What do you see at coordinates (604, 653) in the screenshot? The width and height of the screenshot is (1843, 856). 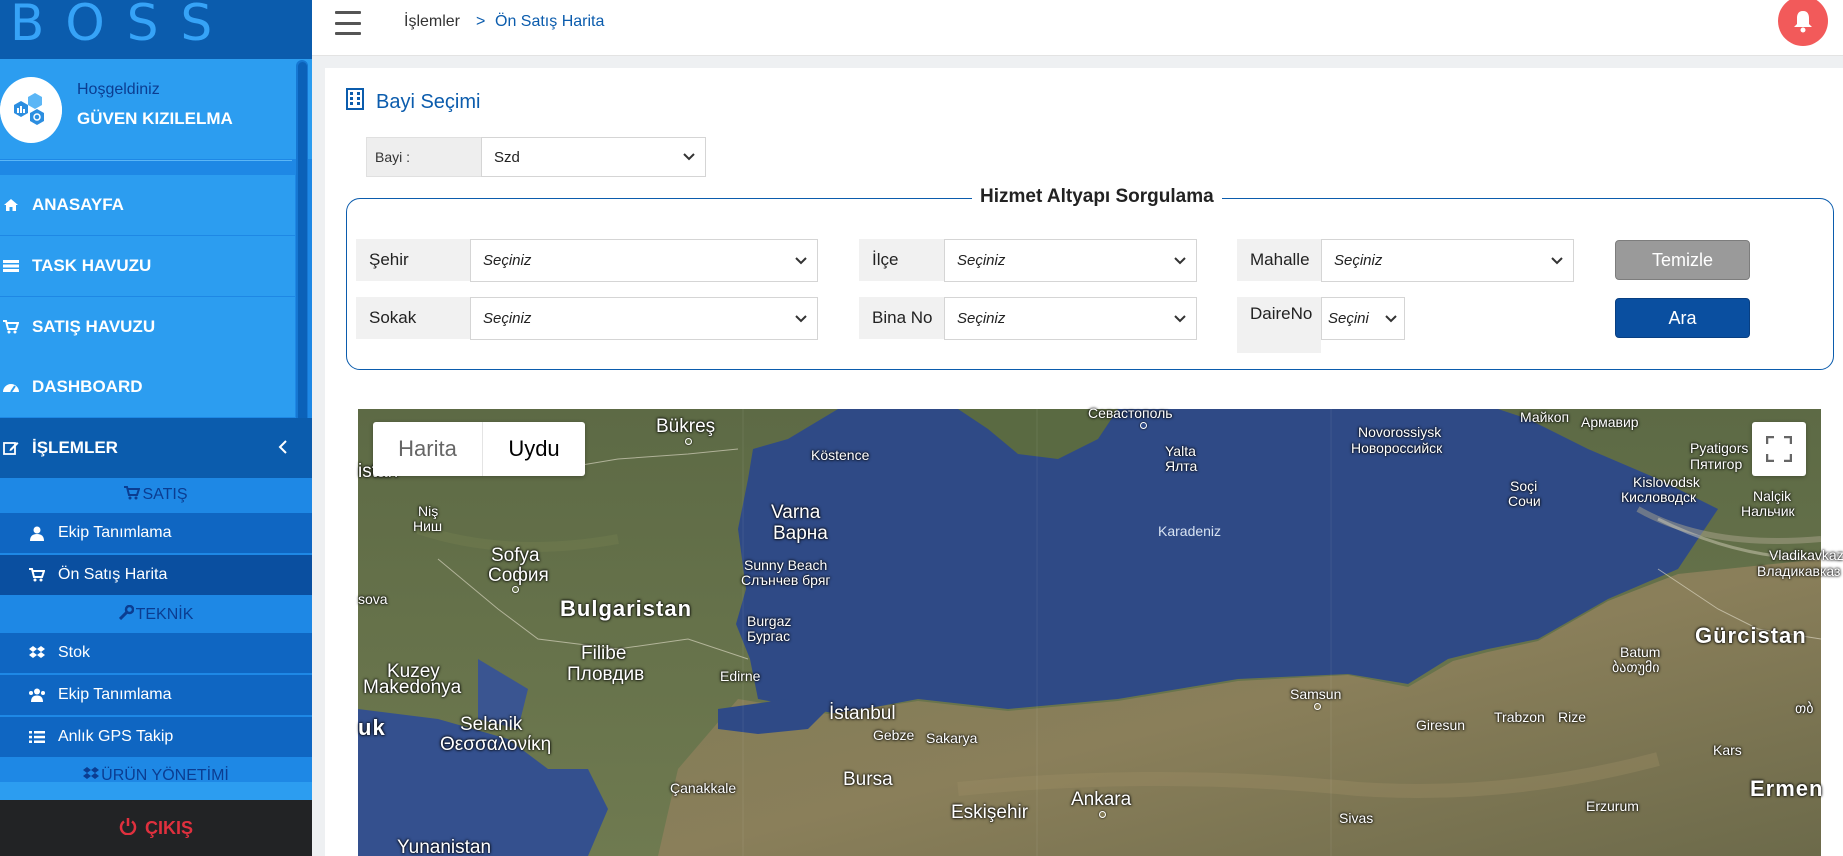 I see `map-label: Filibe` at bounding box center [604, 653].